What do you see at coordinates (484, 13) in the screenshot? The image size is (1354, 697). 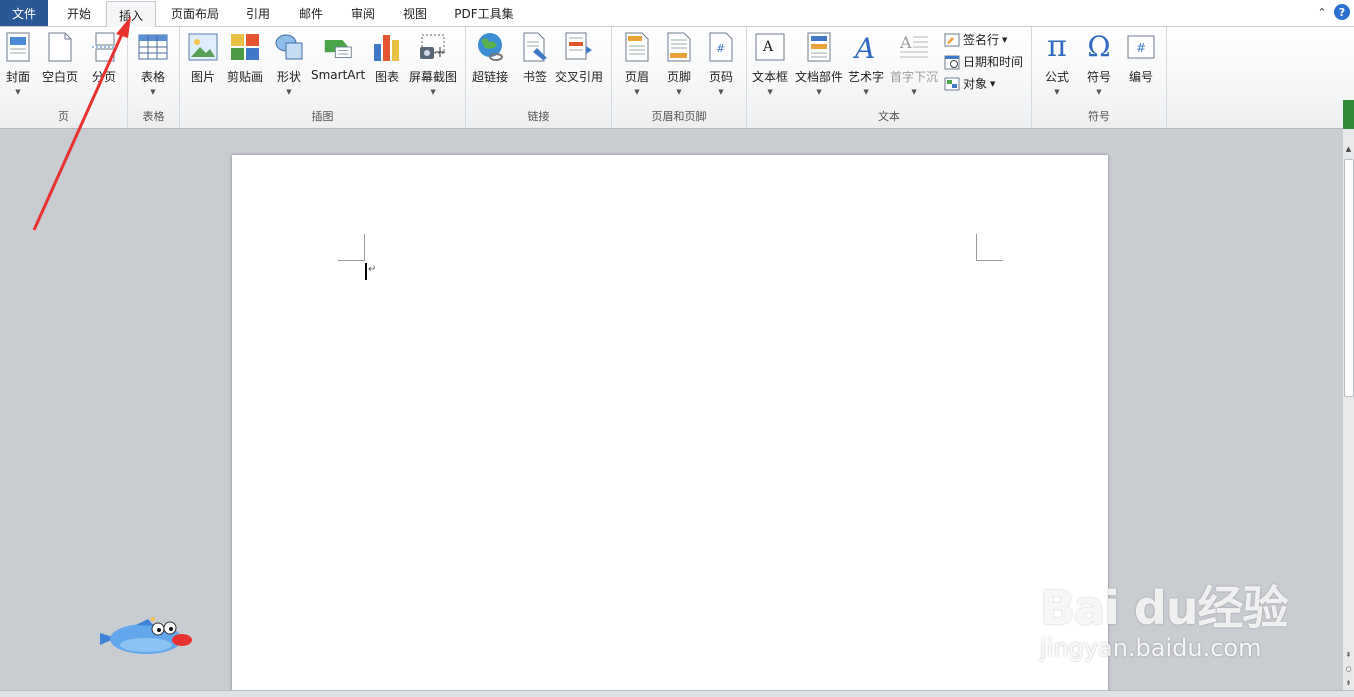 I see `tab-pdf-tools: PDF工具集` at bounding box center [484, 13].